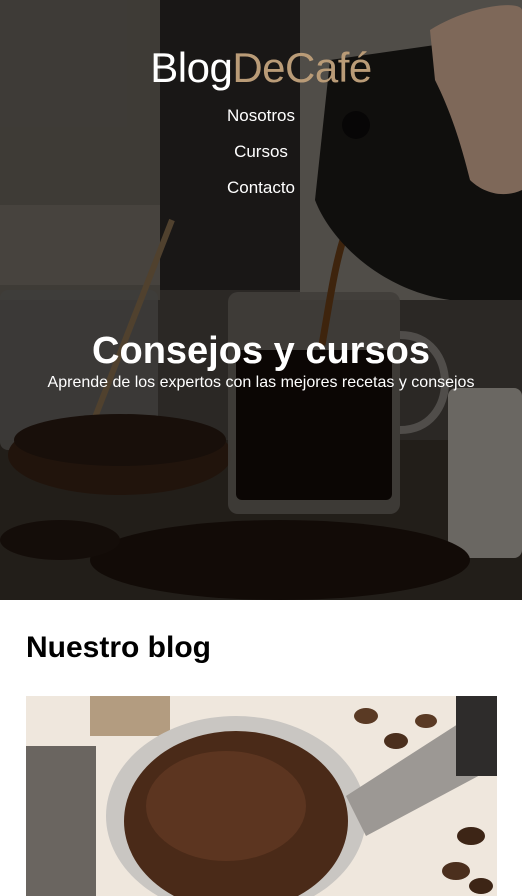 The height and width of the screenshot is (896, 522). I want to click on nav-link-cursos: Cursos, so click(261, 152).